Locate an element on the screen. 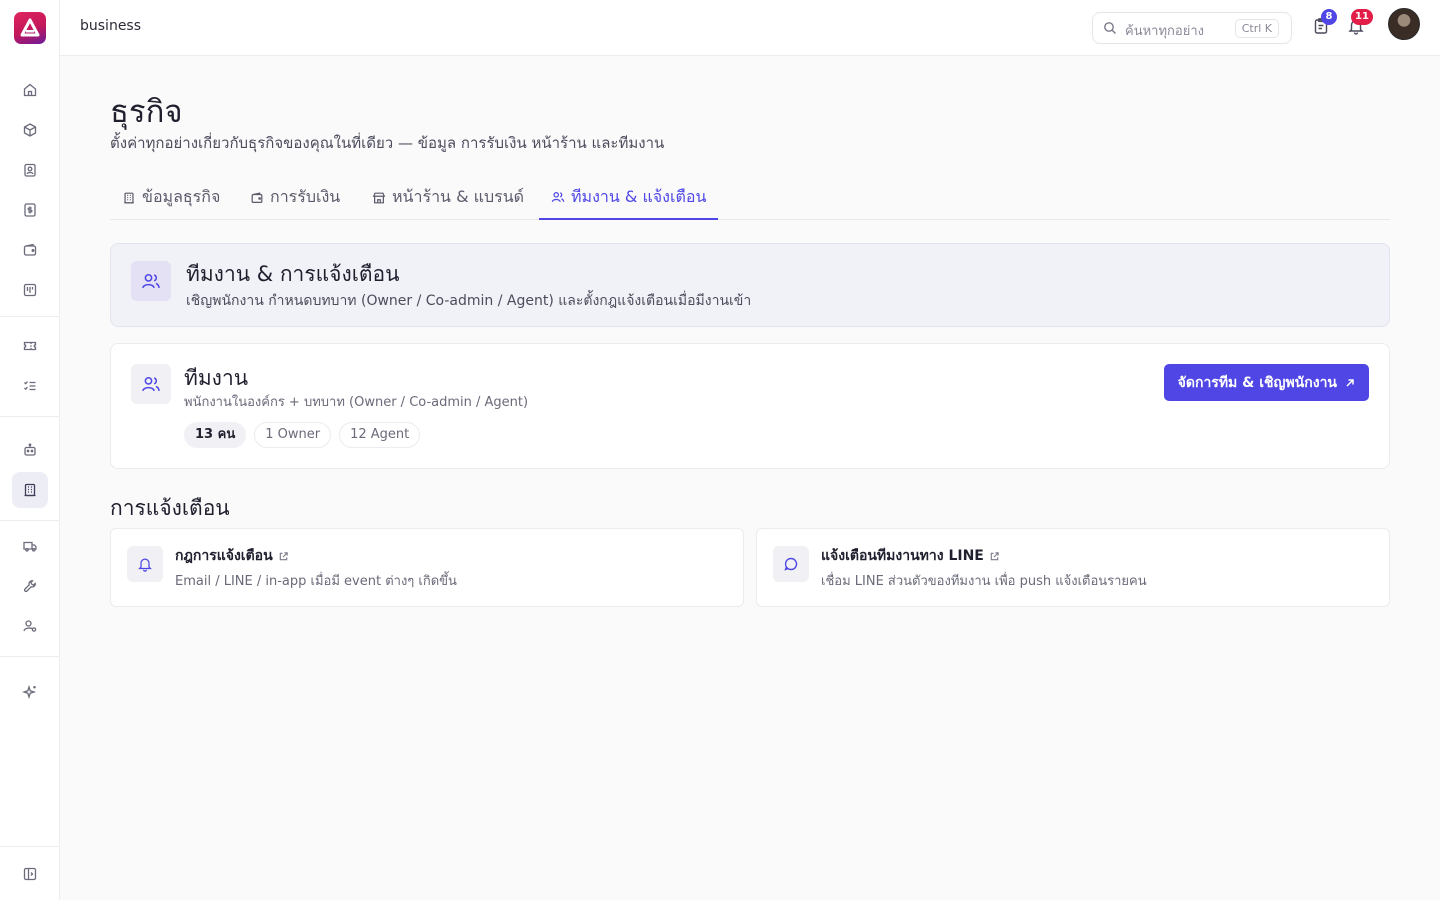  rules-icon-box is located at coordinates (145, 564).